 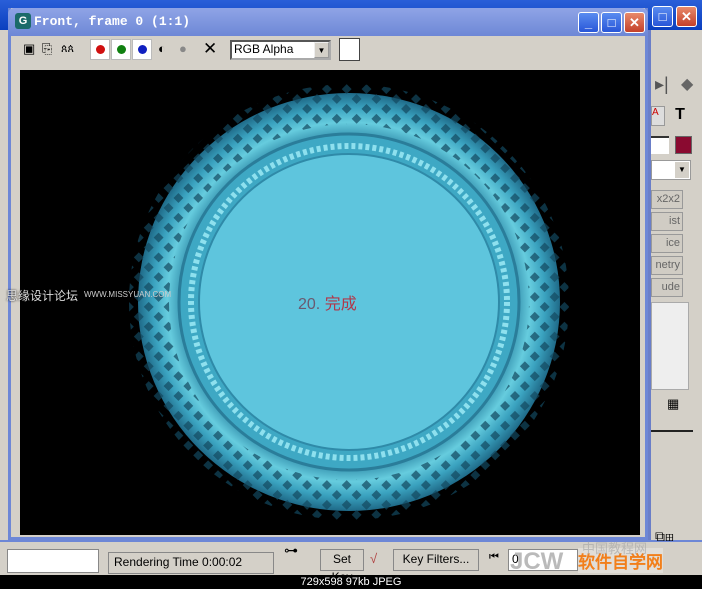 I want to click on goto-start-icon: ⏮, so click(x=494, y=557).